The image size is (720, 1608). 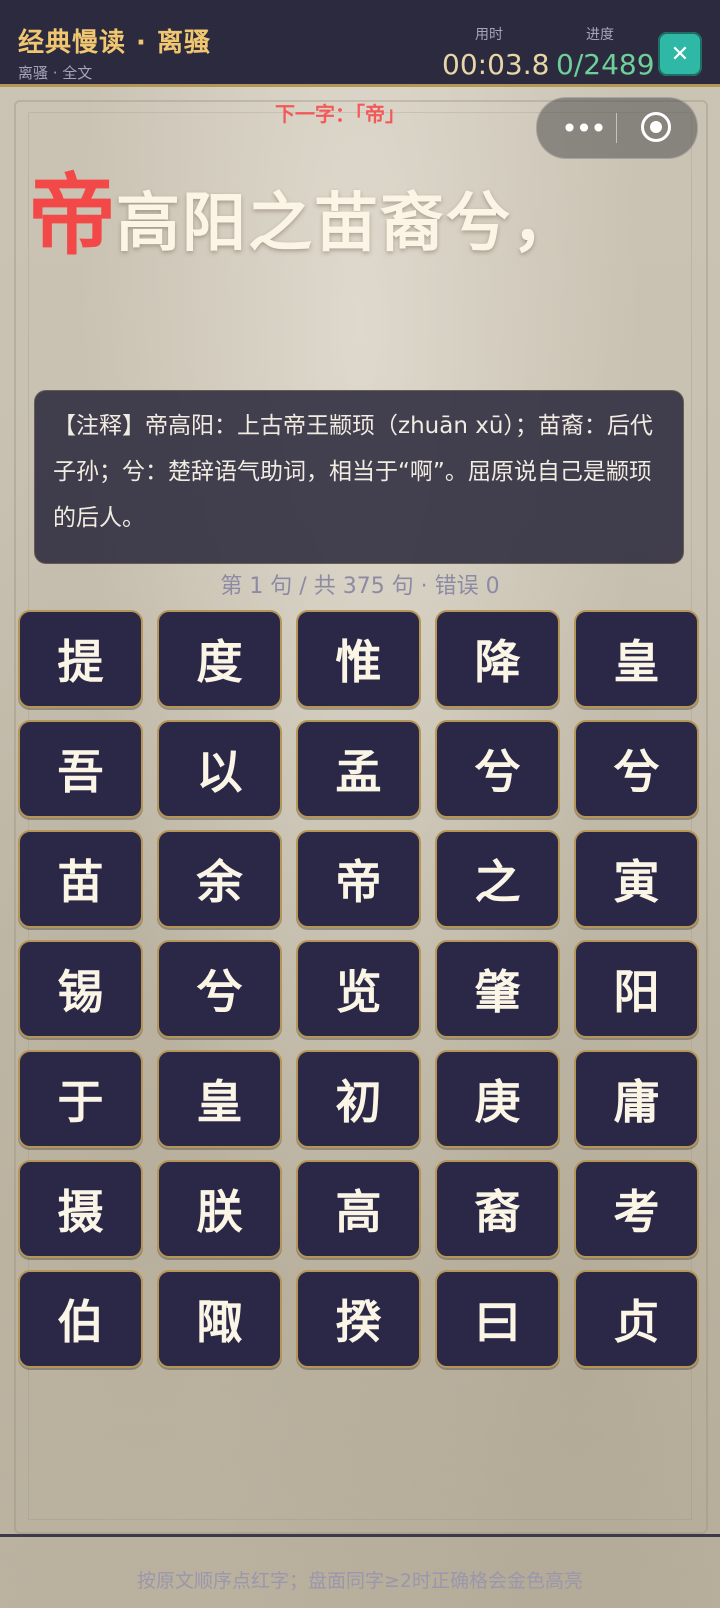 I want to click on char-tile: 以, so click(x=219, y=769).